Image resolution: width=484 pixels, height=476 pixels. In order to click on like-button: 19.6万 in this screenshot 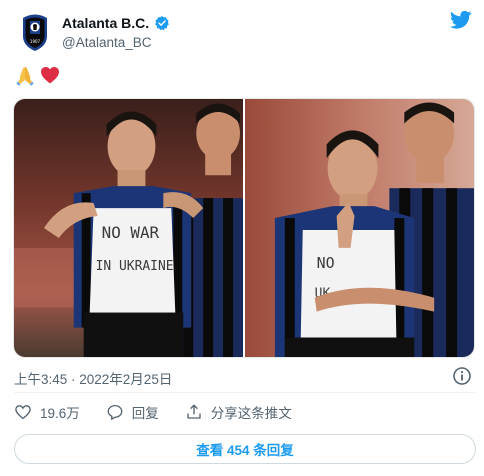, I will do `click(47, 412)`.